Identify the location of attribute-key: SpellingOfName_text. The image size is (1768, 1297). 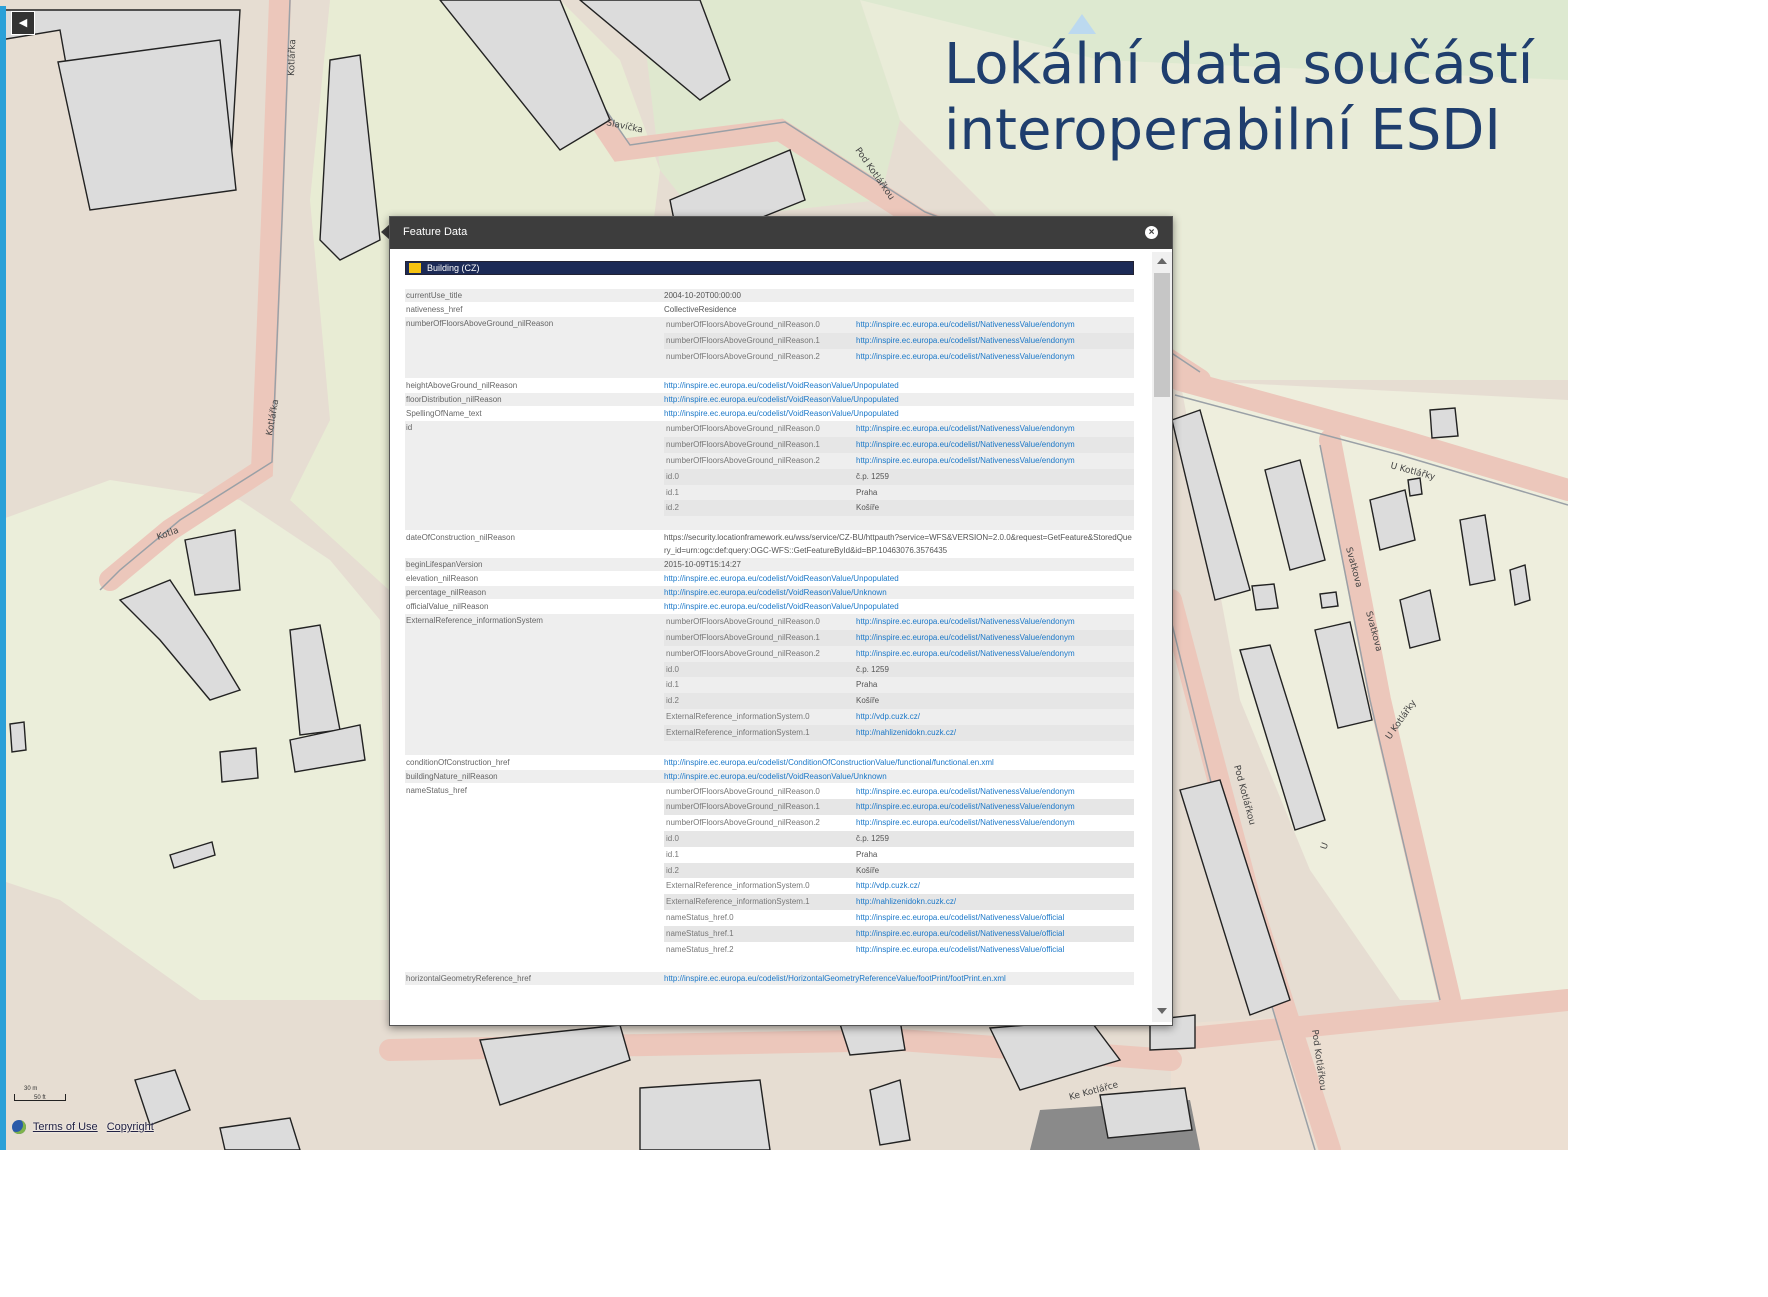
(444, 414).